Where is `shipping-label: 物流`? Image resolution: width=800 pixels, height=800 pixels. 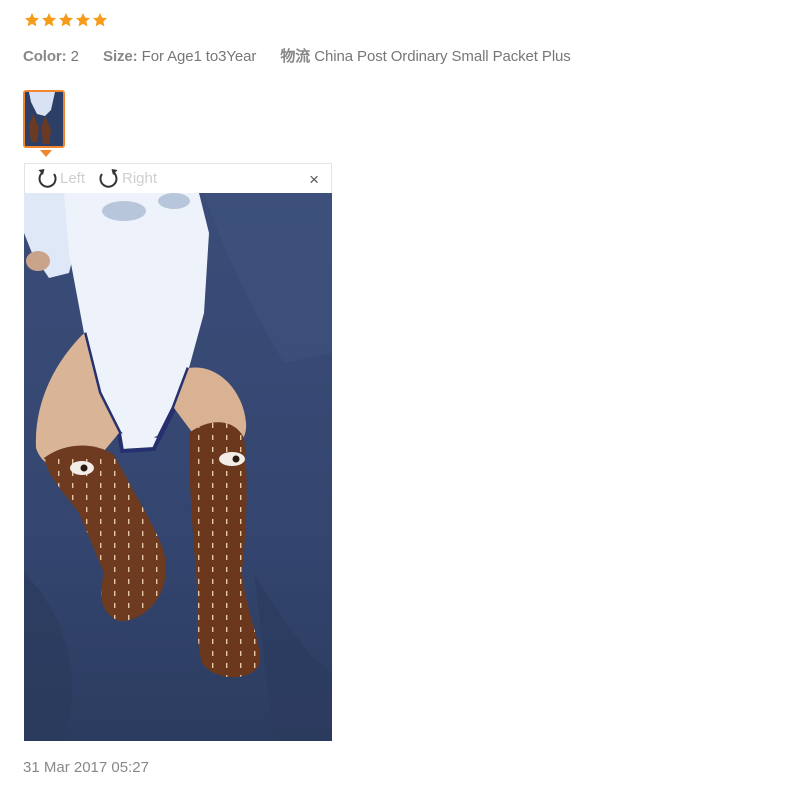 shipping-label: 物流 is located at coordinates (295, 56).